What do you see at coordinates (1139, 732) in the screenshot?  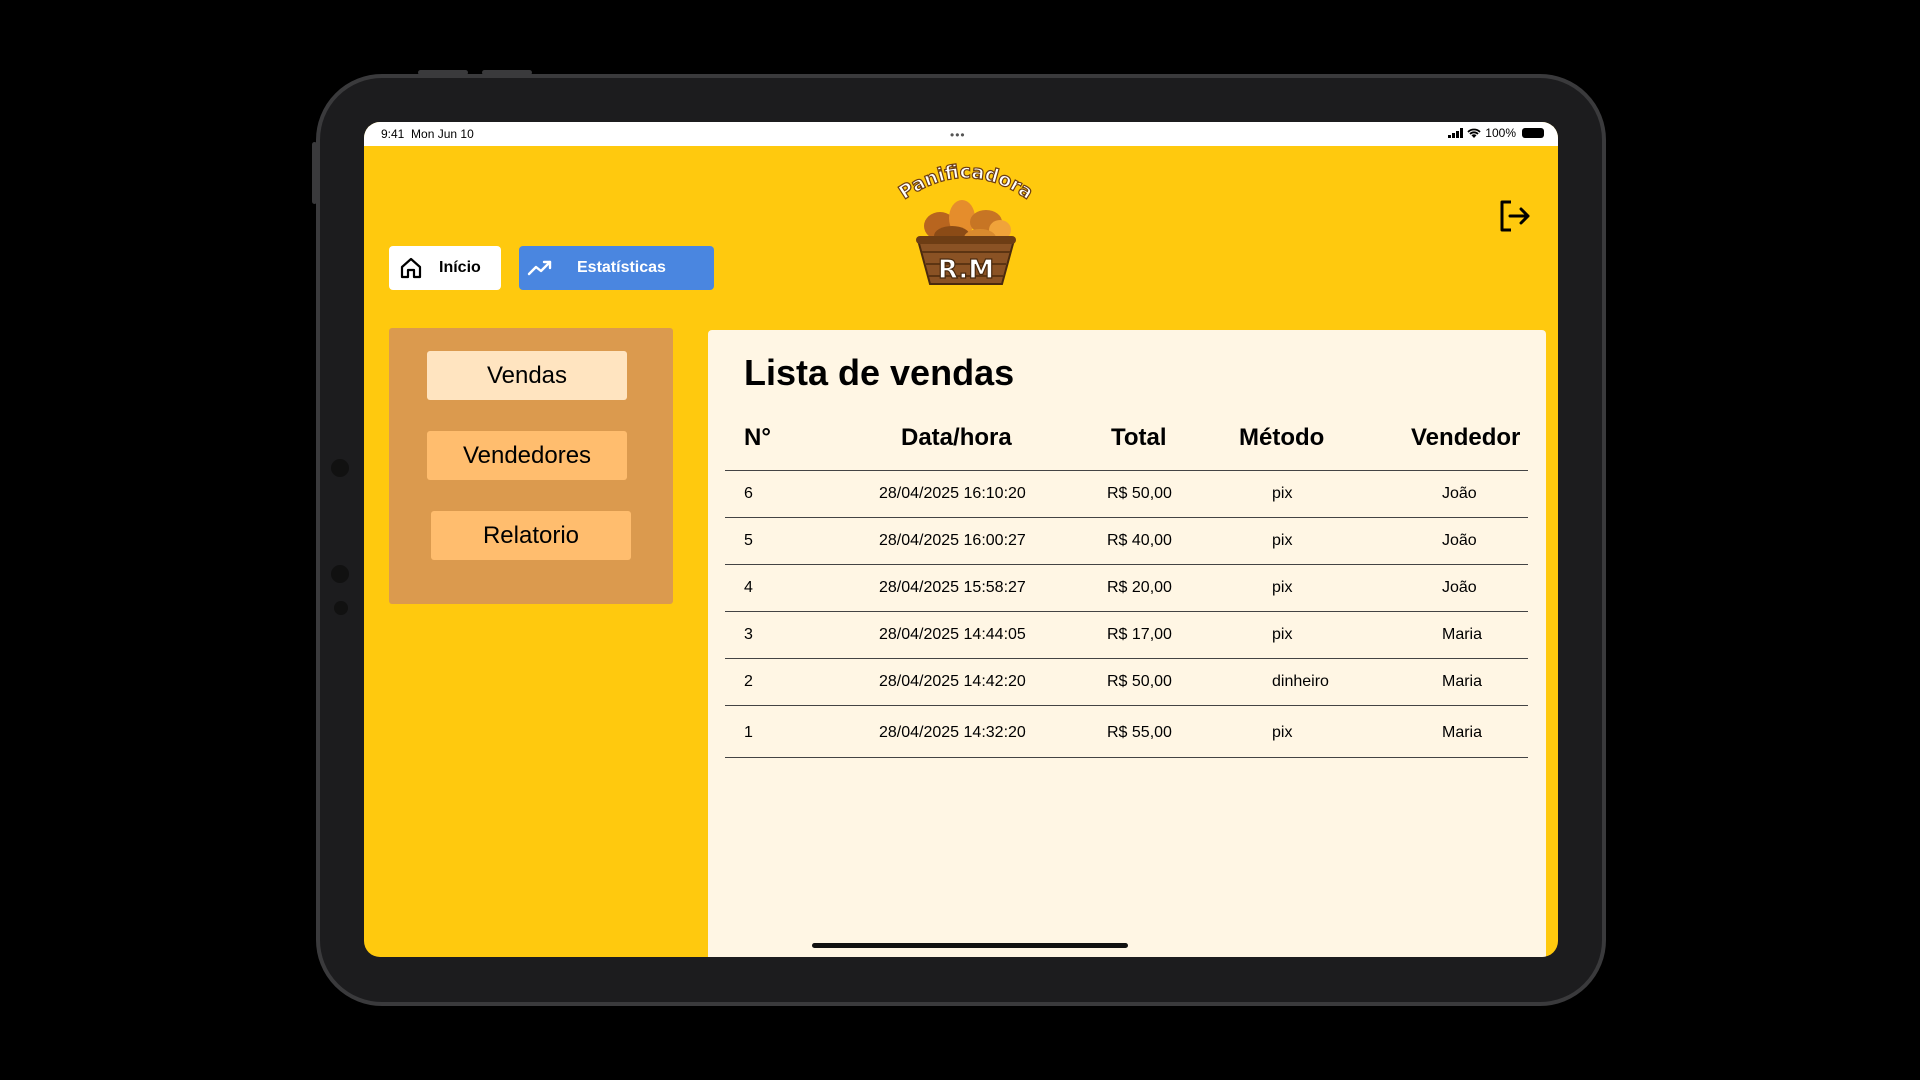 I see `cell-total: R$ 55,00` at bounding box center [1139, 732].